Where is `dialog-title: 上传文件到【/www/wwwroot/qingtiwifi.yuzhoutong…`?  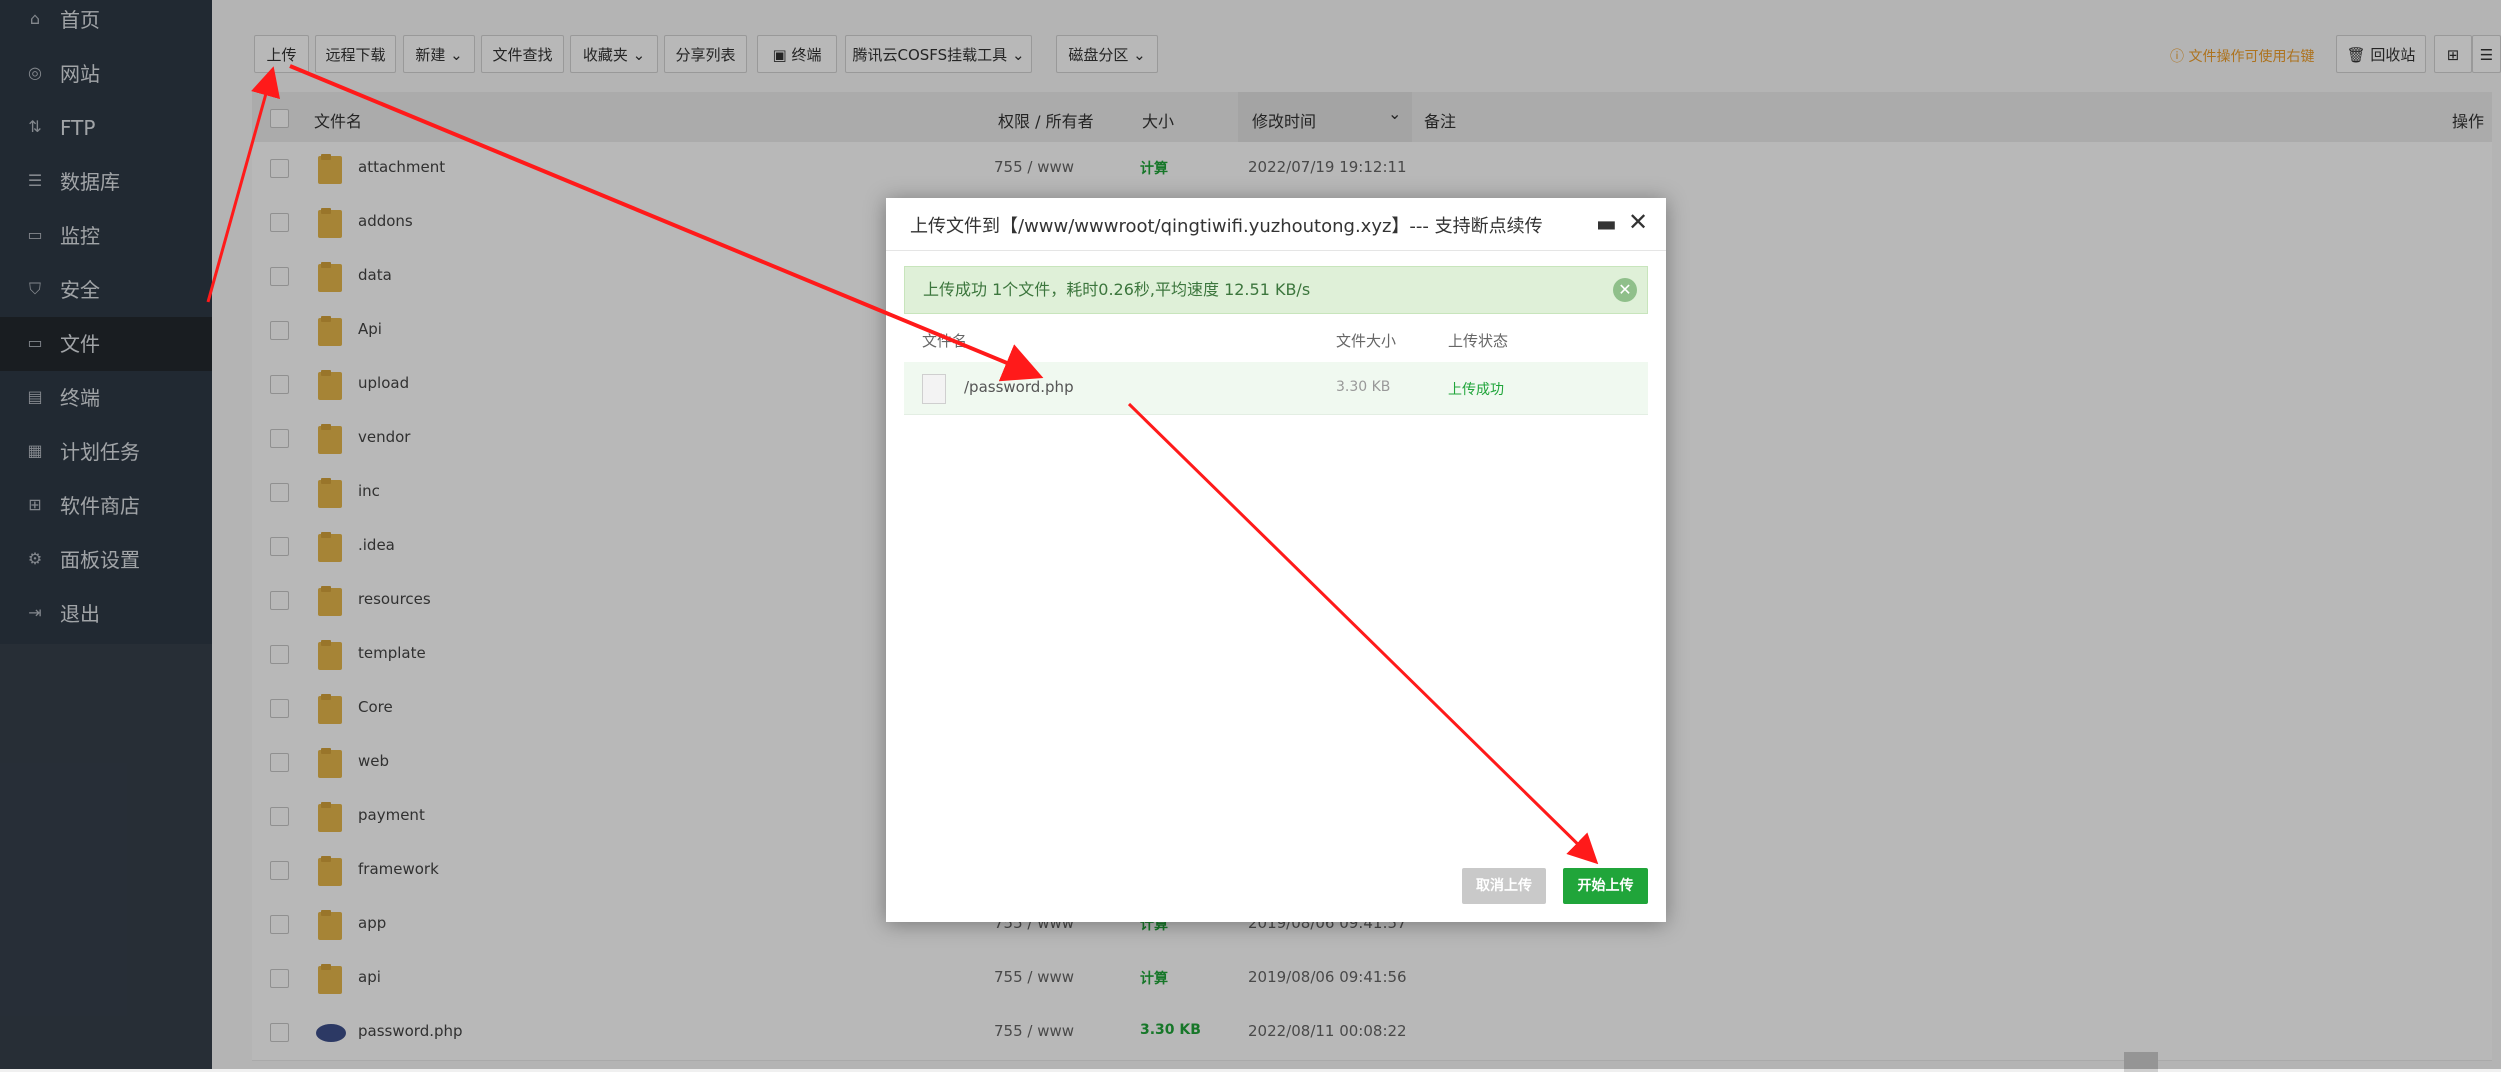
dialog-title: 上传文件到【/www/wwwroot/qingtiwifi.yuzhoutong… is located at coordinates (1226, 226).